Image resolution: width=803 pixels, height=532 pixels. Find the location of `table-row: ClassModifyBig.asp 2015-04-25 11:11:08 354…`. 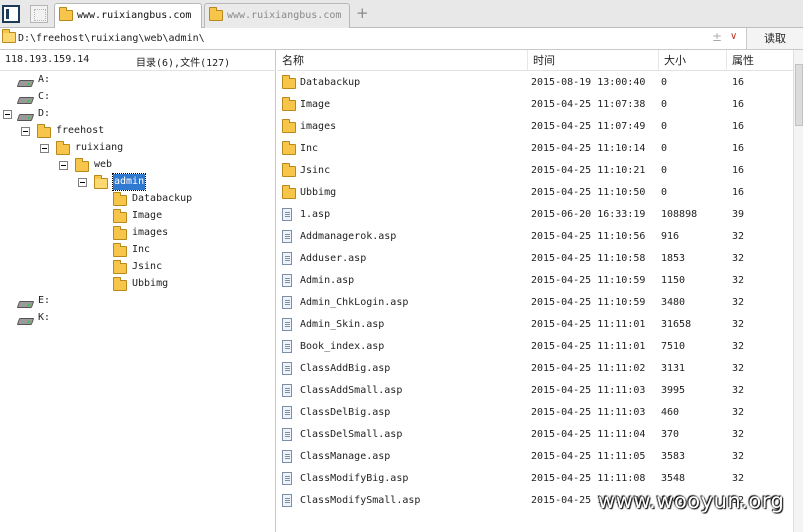

table-row: ClassModifyBig.asp 2015-04-25 11:11:08 354… is located at coordinates (535, 479).